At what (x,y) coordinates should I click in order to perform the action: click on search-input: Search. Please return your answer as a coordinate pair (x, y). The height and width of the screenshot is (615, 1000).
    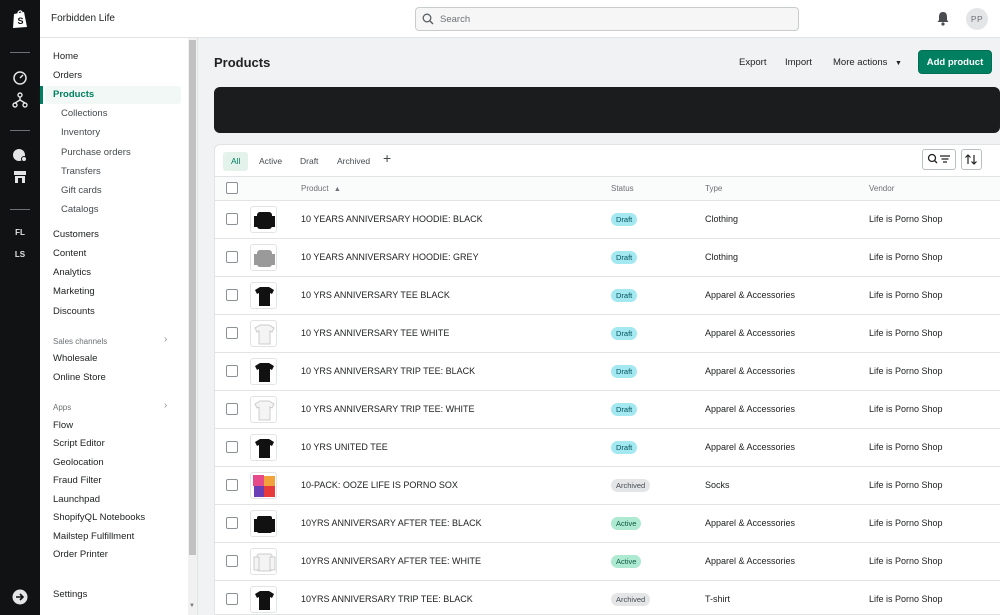
    Looking at the image, I should click on (607, 19).